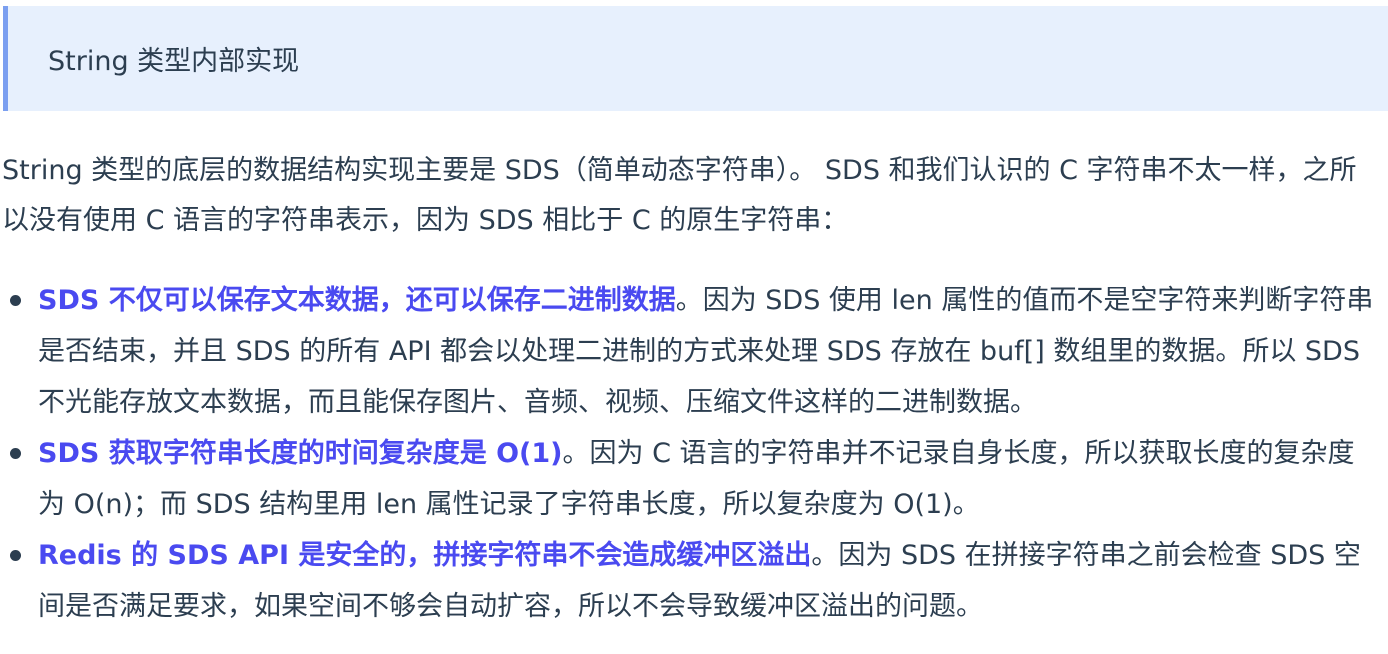  Describe the element at coordinates (425, 555) in the screenshot. I see `bullet-highlight: Redis 的 SDS API 是安全的，拼接字符串不会造成缓冲区溢出` at that location.